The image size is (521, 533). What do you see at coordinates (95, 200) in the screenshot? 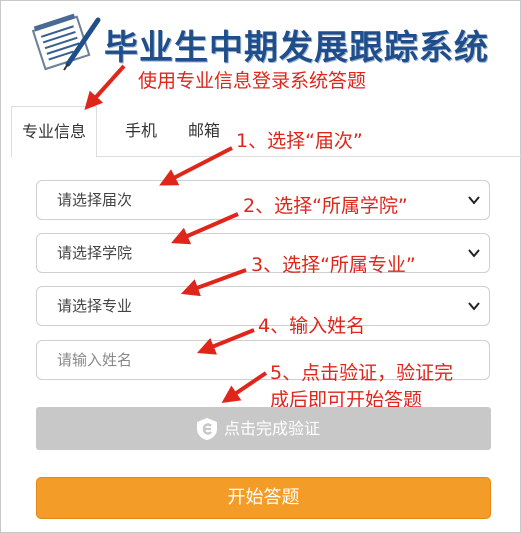
I see `session-select-value: 请选择届次` at bounding box center [95, 200].